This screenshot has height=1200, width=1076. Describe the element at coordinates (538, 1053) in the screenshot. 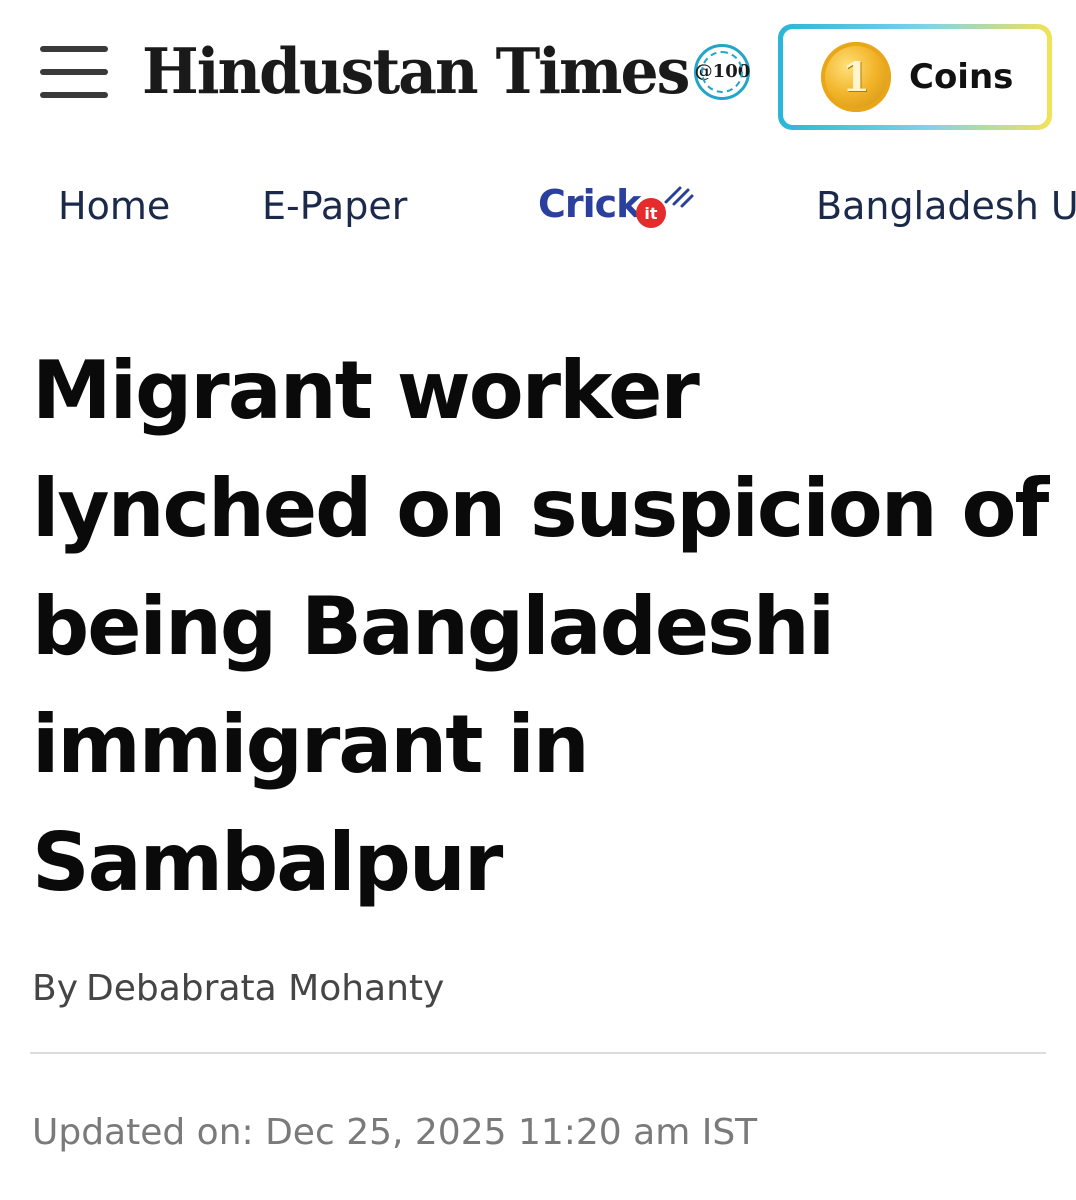

I see `divider` at that location.